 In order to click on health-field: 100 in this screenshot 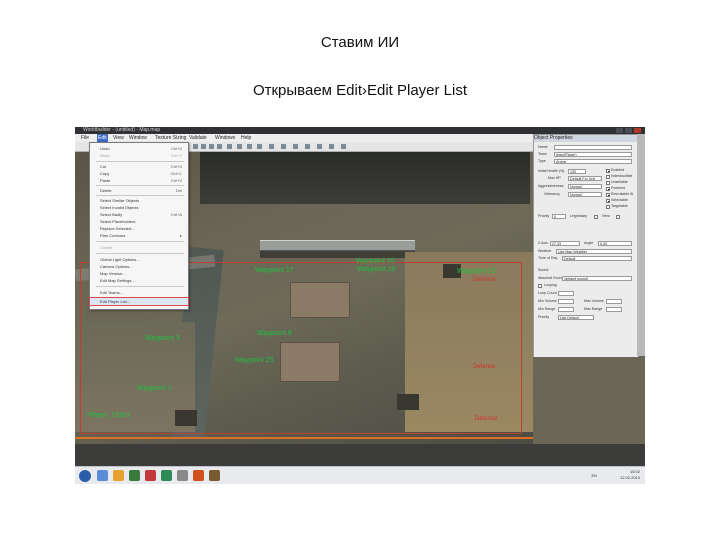, I will do `click(577, 171)`.